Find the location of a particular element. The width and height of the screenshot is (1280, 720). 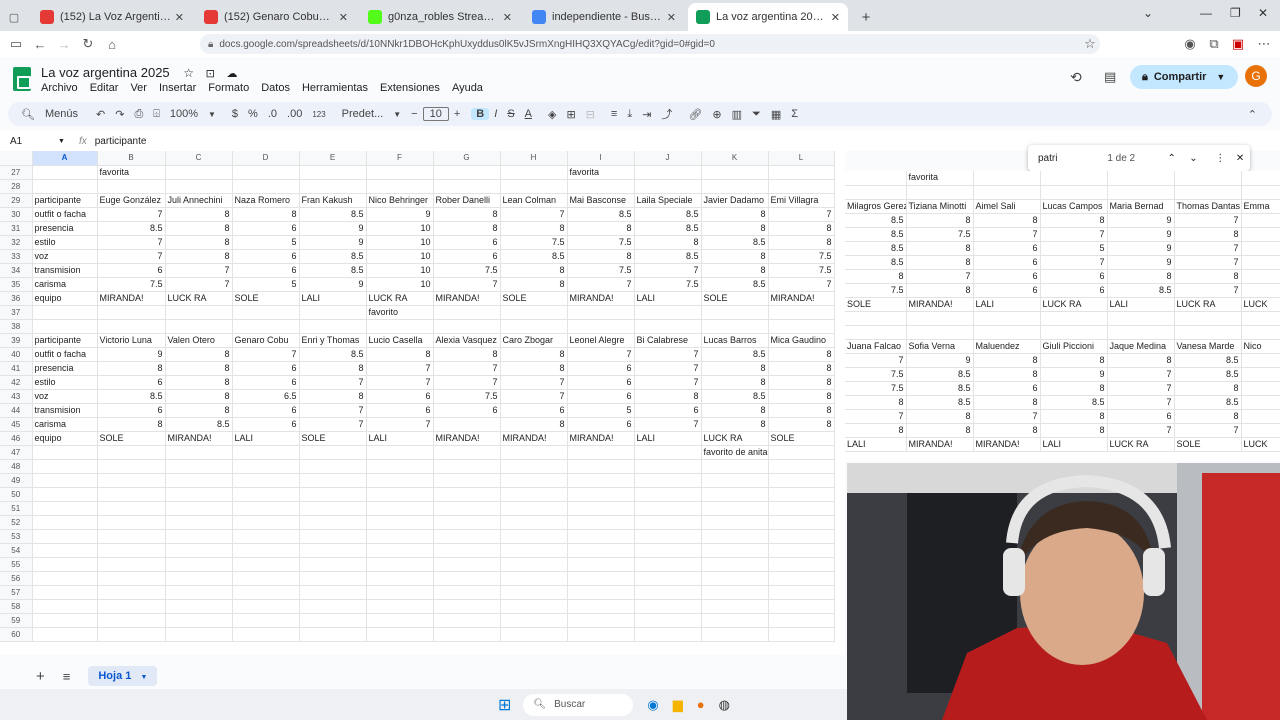

cell: Bi Calabrese is located at coordinates (668, 340).